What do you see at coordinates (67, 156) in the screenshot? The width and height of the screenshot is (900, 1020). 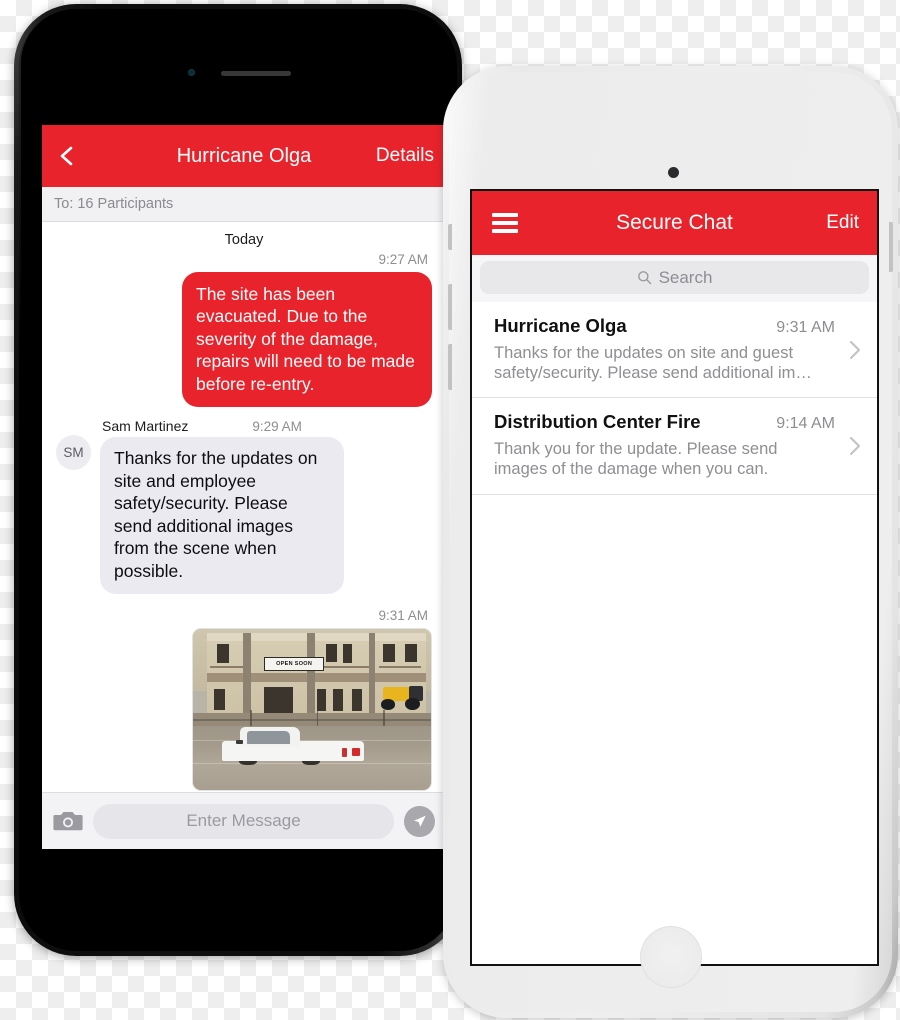 I see `chevron-left-icon` at bounding box center [67, 156].